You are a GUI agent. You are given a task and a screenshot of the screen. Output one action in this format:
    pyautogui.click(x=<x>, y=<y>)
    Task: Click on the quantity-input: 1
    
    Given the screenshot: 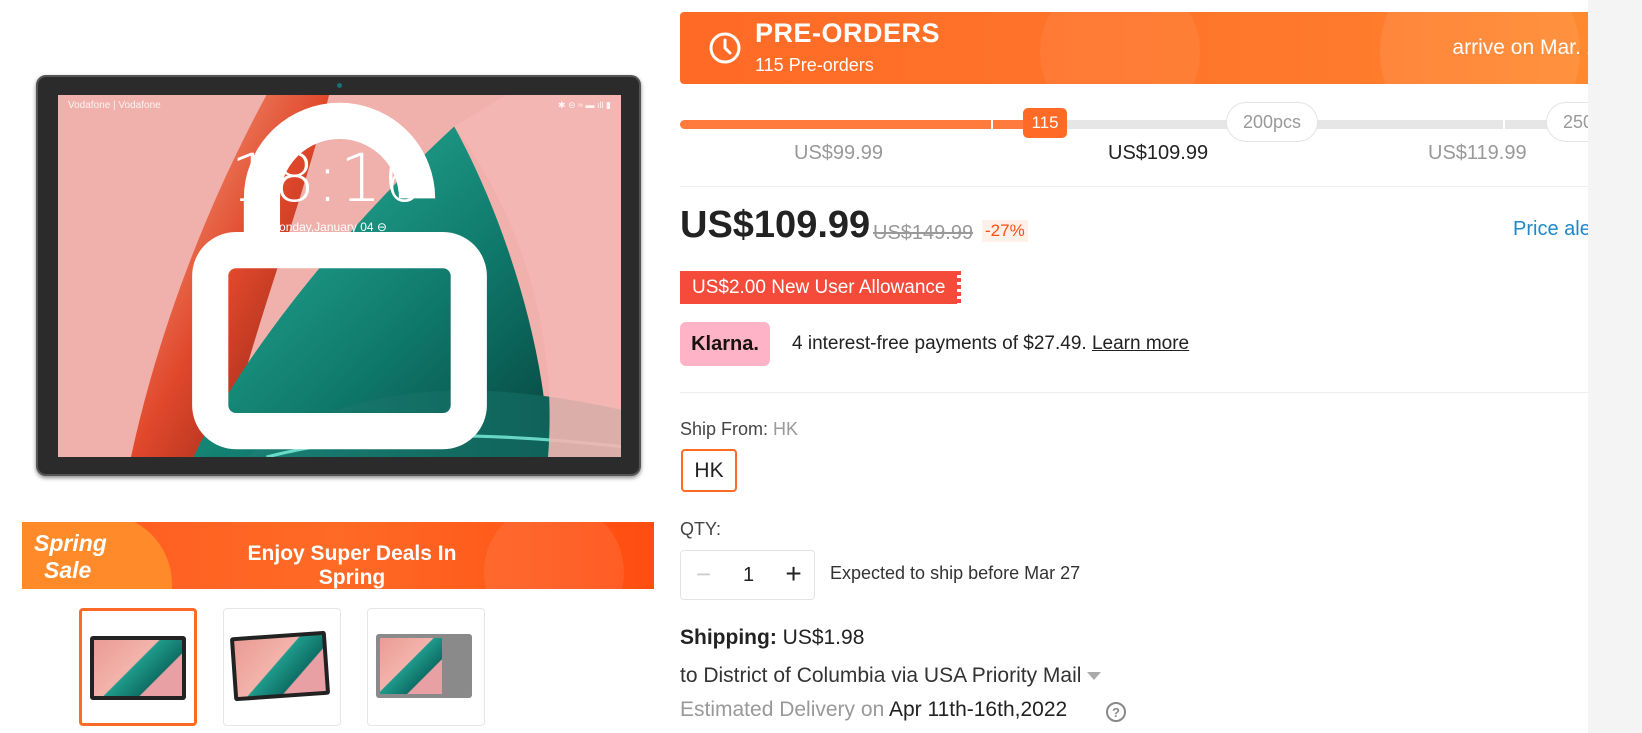 What is the action you would take?
    pyautogui.click(x=748, y=575)
    